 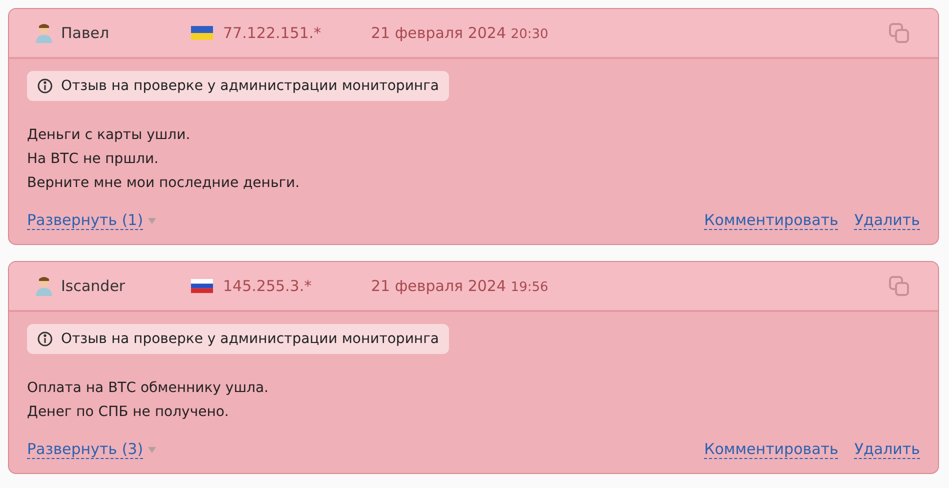 I want to click on ip-address: 77.122.151.*, so click(x=272, y=33).